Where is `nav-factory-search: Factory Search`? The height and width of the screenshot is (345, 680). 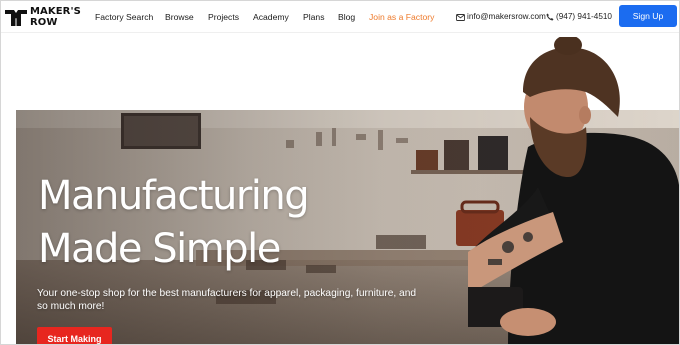 nav-factory-search: Factory Search is located at coordinates (124, 17).